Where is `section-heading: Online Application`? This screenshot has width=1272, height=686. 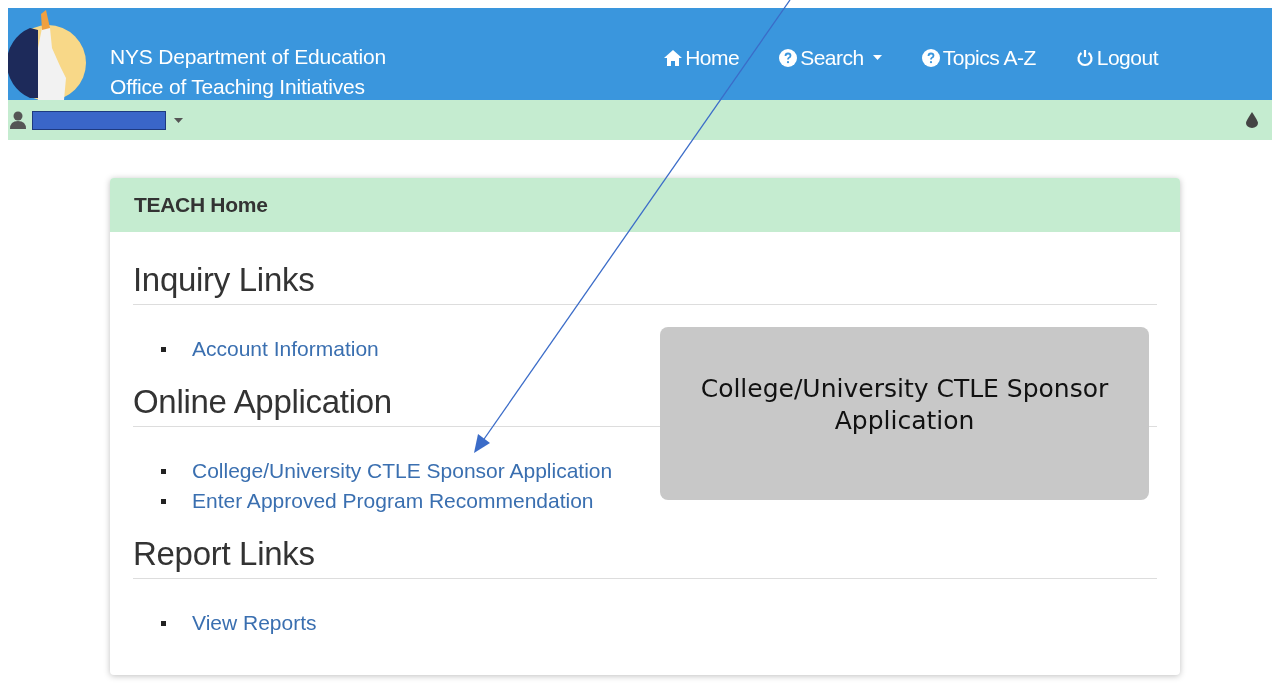 section-heading: Online Application is located at coordinates (262, 401).